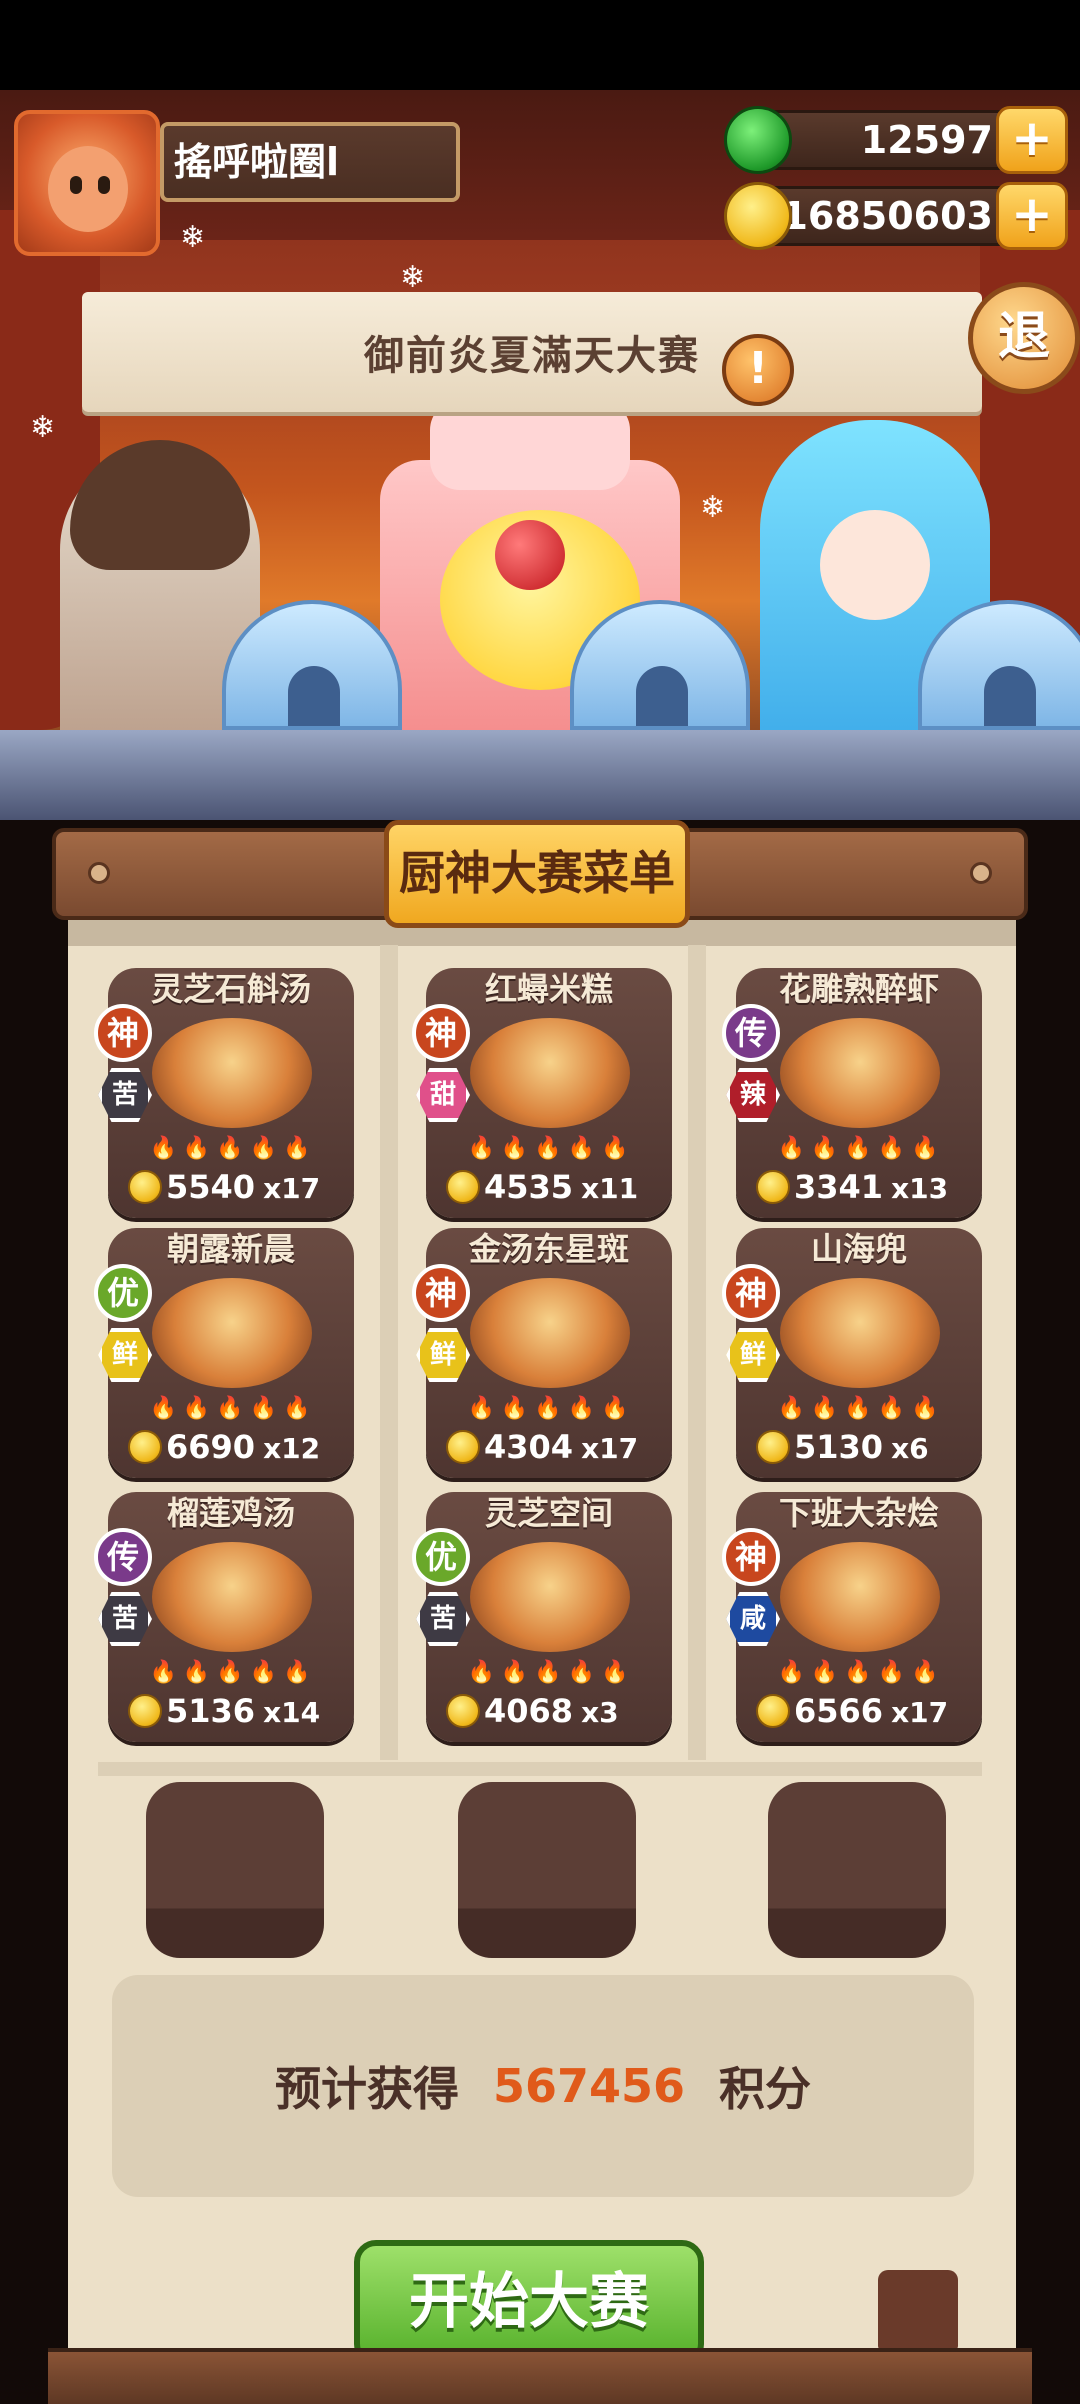  I want to click on estimate-box: 预计获得 567456 积分, so click(543, 2086).